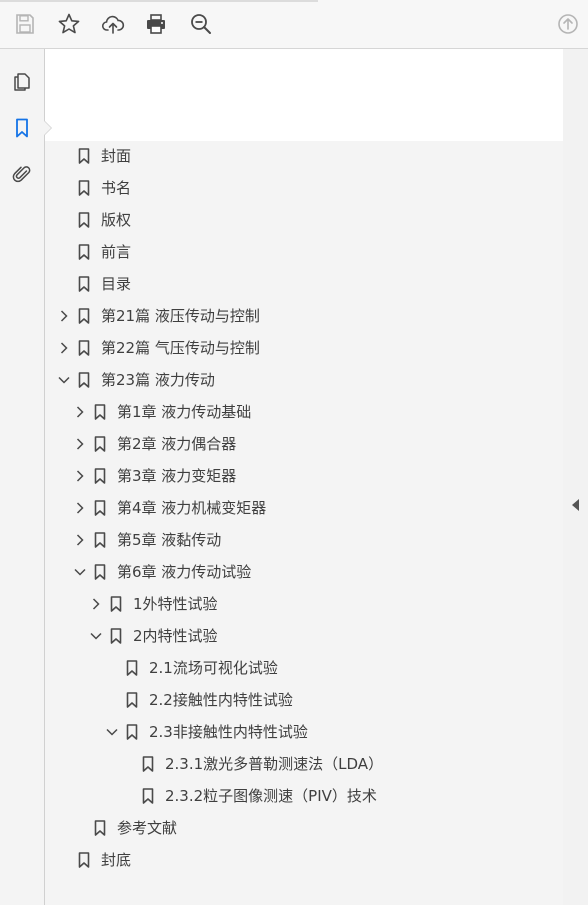 Image resolution: width=588 pixels, height=905 pixels. I want to click on bookmark-label: 版权, so click(116, 220).